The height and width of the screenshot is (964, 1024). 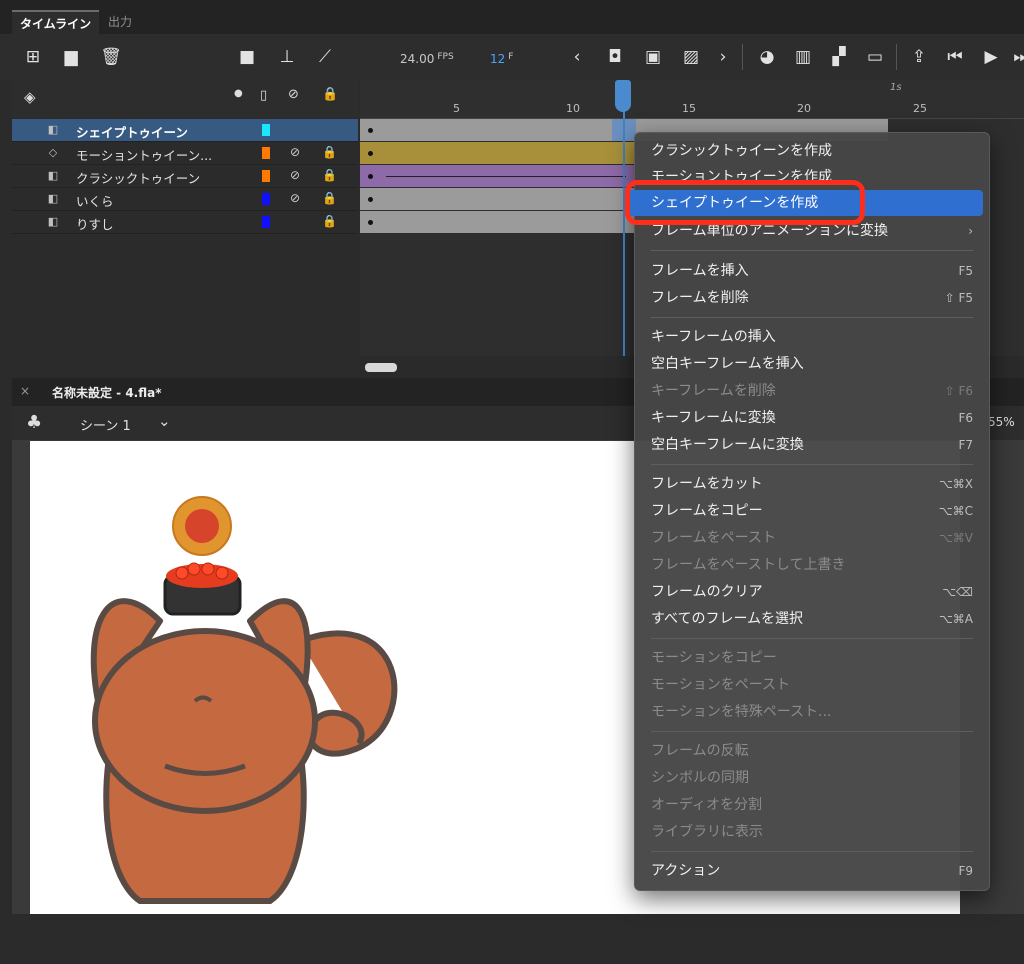 What do you see at coordinates (713, 337) in the screenshot?
I see `menu-item-insert-keyframe: キーフレームの挿入` at bounding box center [713, 337].